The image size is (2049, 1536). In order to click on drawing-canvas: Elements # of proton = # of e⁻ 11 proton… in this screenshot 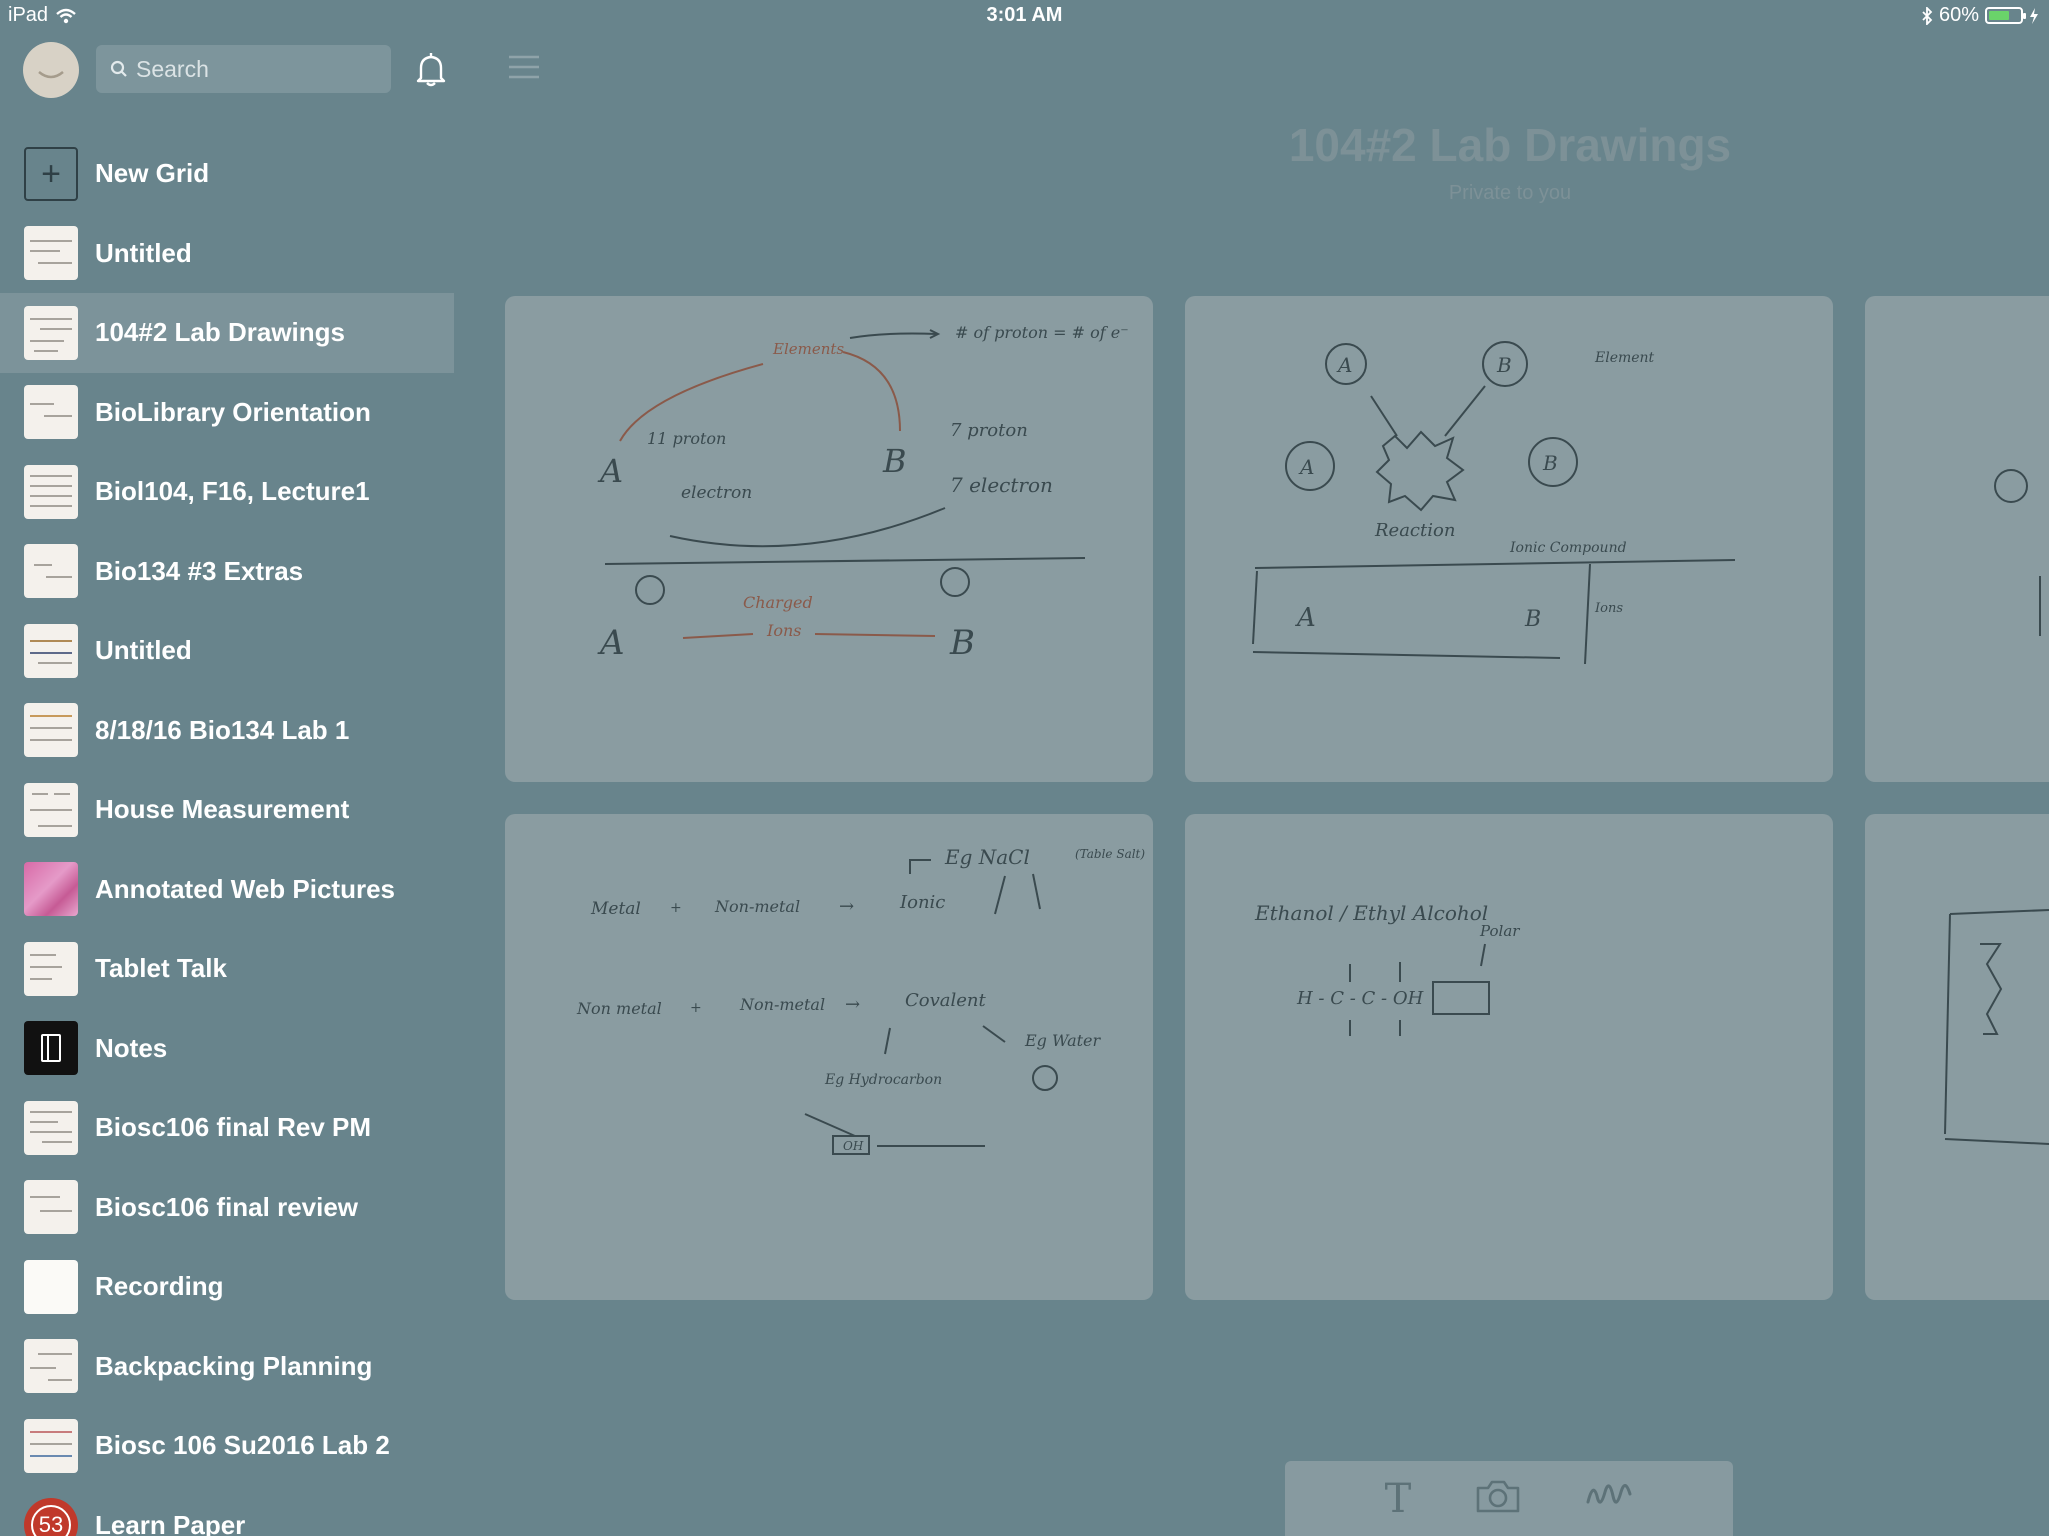, I will do `click(863, 493)`.